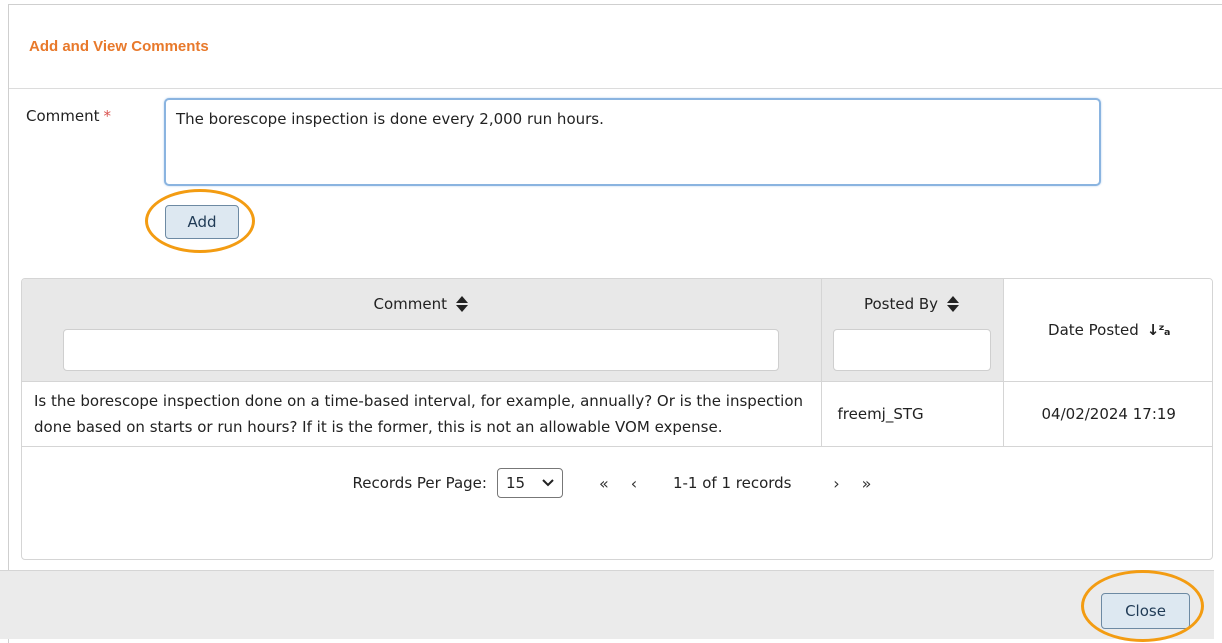 This screenshot has width=1222, height=643. What do you see at coordinates (1107, 414) in the screenshot?
I see `cell-date-posted: 04/02/2024 17:19` at bounding box center [1107, 414].